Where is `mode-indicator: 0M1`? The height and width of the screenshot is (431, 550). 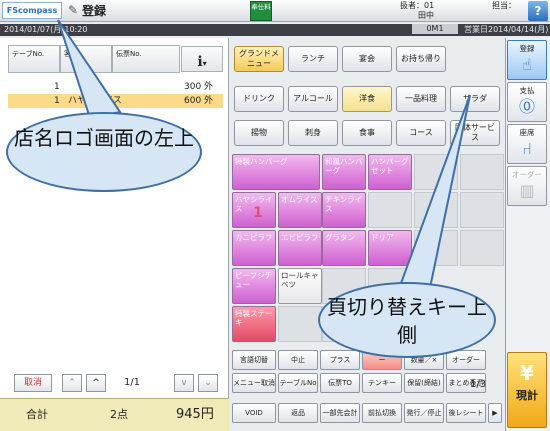
mode-indicator: 0M1 is located at coordinates (435, 29).